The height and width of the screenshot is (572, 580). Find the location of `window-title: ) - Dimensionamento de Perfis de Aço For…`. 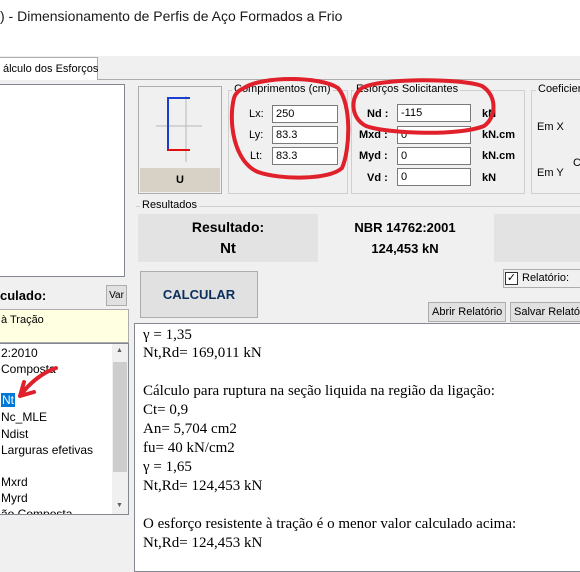

window-title: ) - Dimensionamento de Perfis de Aço For… is located at coordinates (171, 16).